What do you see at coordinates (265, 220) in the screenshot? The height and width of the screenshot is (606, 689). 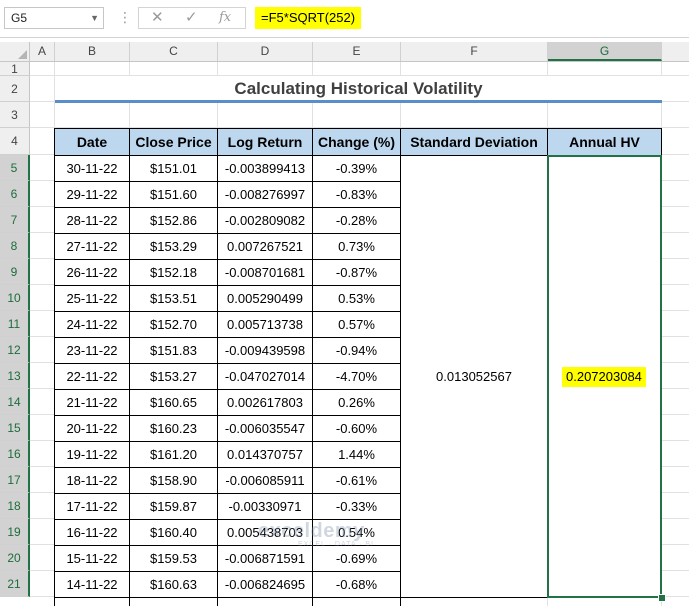 I see `table-cell: -0.002809082` at bounding box center [265, 220].